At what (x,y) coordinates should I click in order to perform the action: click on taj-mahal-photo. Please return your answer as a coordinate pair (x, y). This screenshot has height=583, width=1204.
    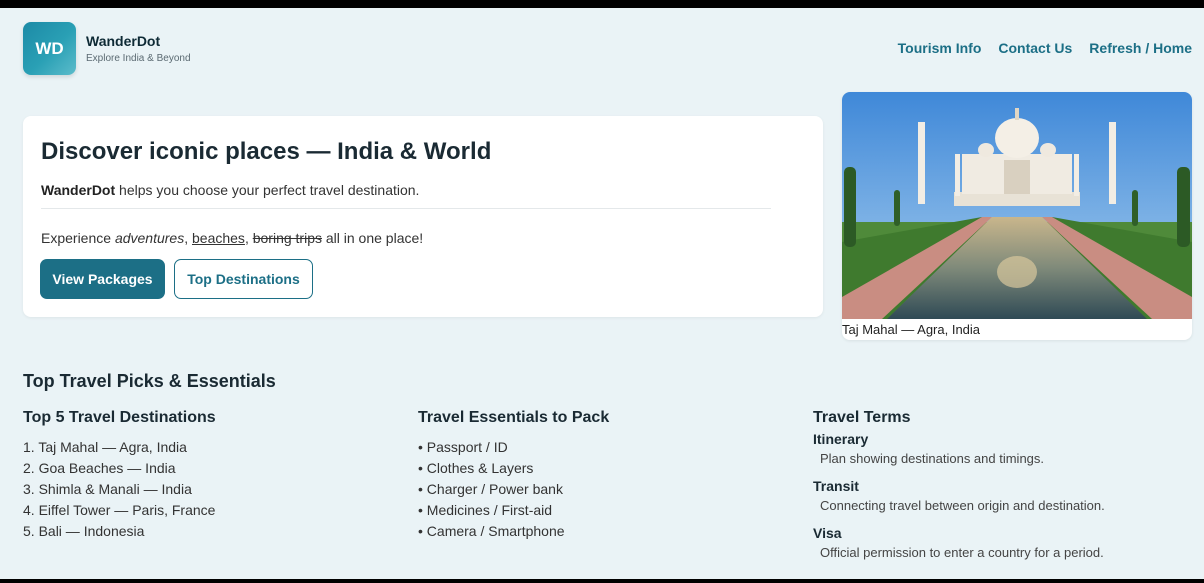
    Looking at the image, I should click on (1017, 205).